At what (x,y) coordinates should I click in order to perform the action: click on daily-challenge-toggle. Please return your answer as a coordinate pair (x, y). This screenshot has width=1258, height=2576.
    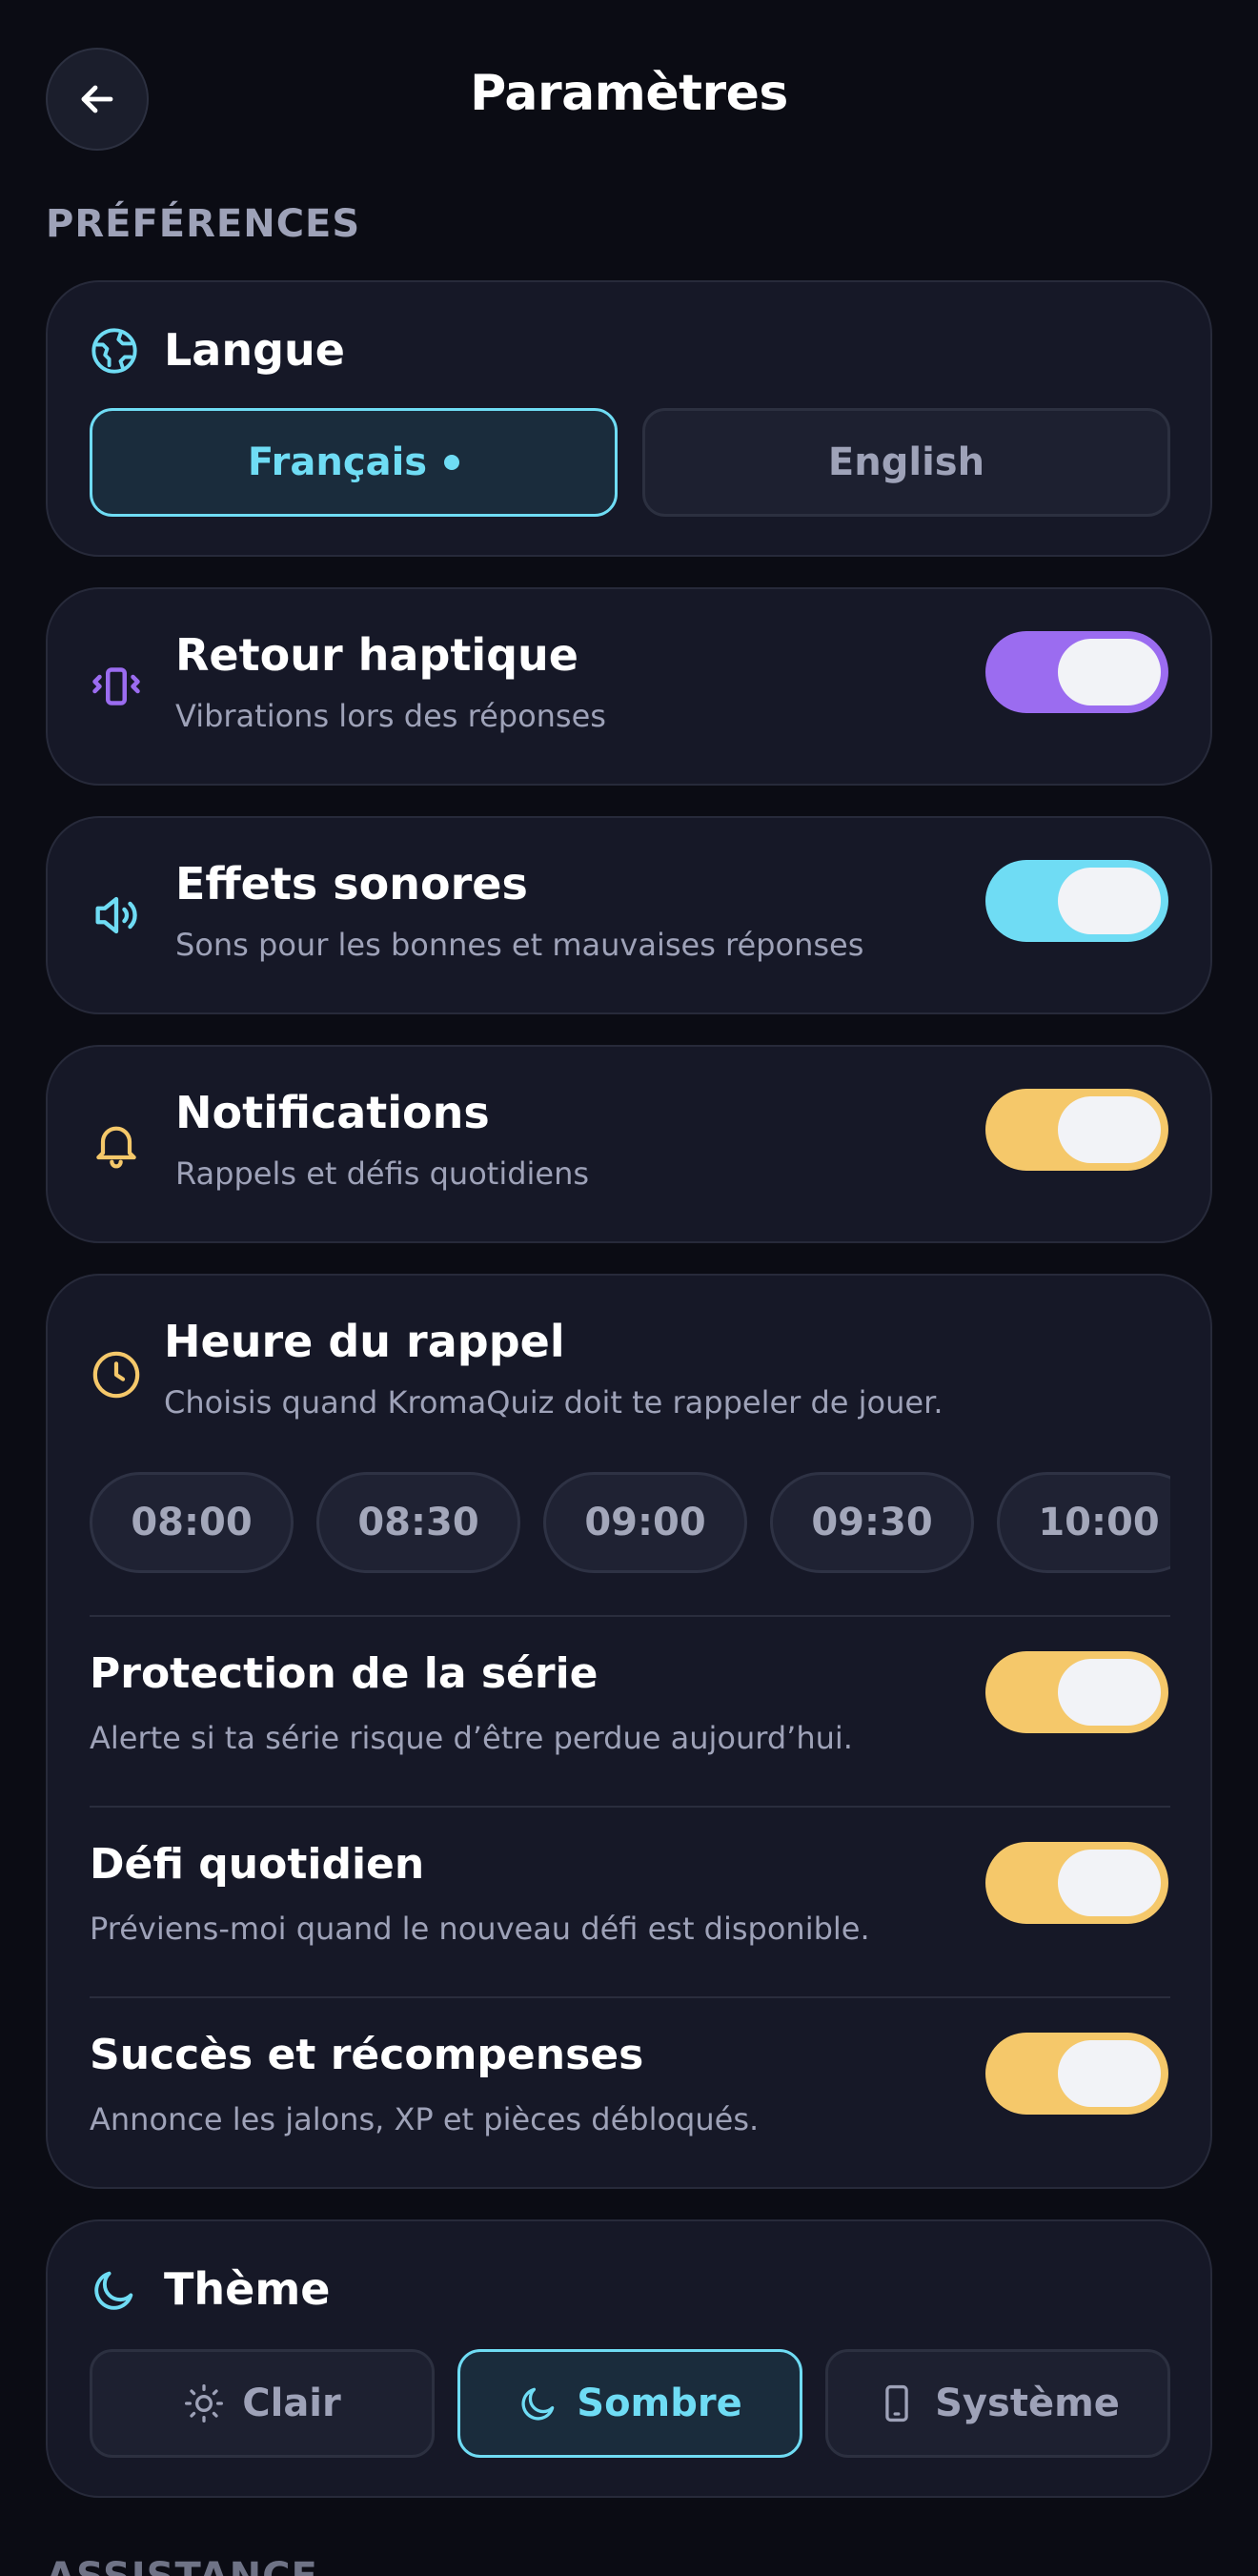
    Looking at the image, I should click on (1076, 1883).